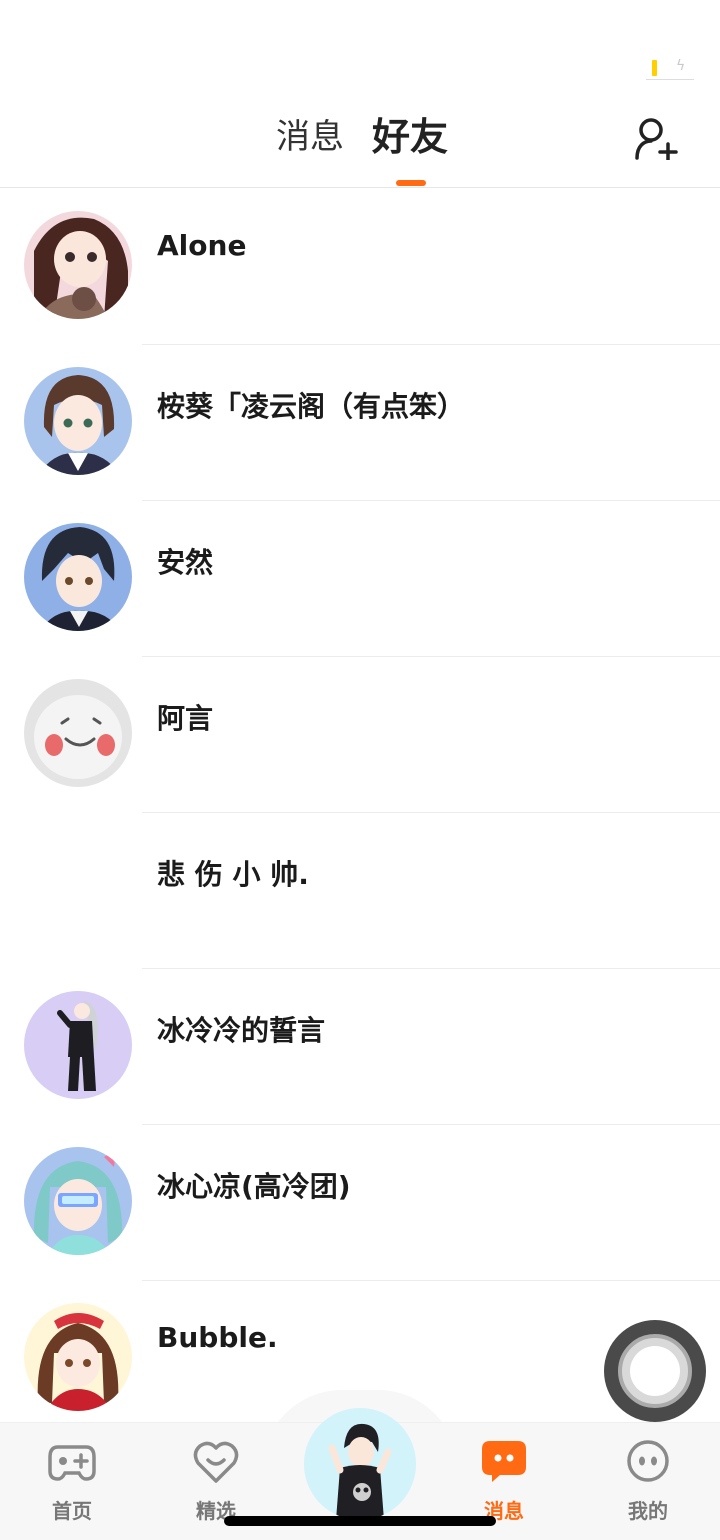 The height and width of the screenshot is (1540, 720). Describe the element at coordinates (648, 1511) in the screenshot. I see `nav-me-label: 我的` at that location.